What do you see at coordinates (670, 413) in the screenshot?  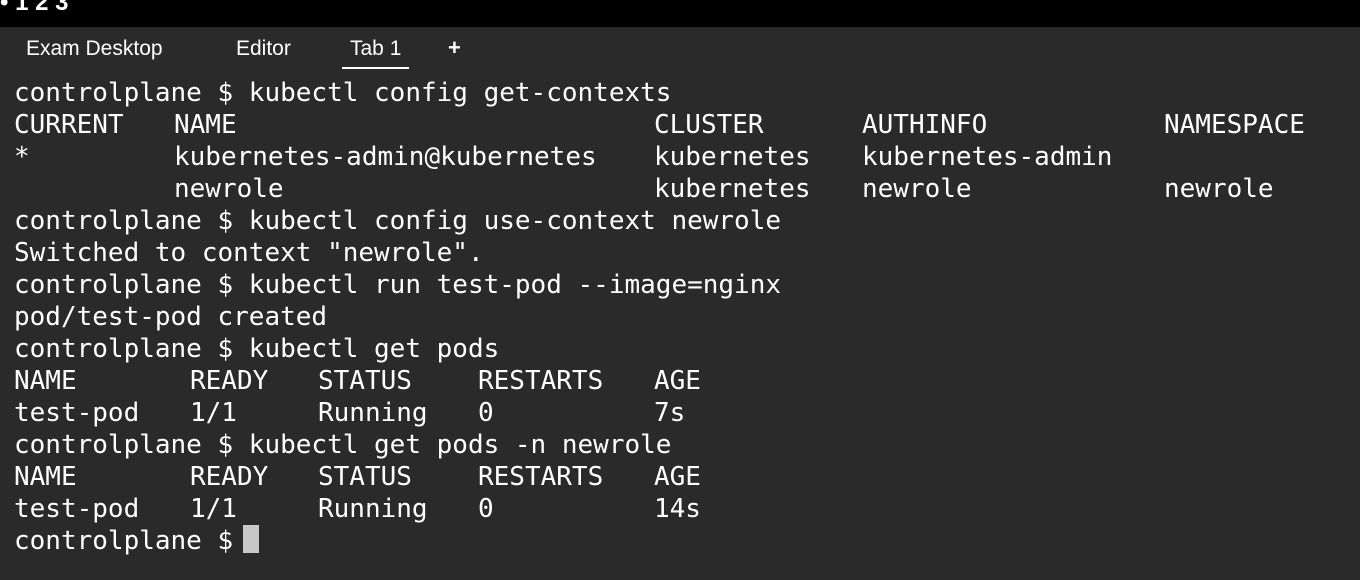 I see `table-cell: 7s` at bounding box center [670, 413].